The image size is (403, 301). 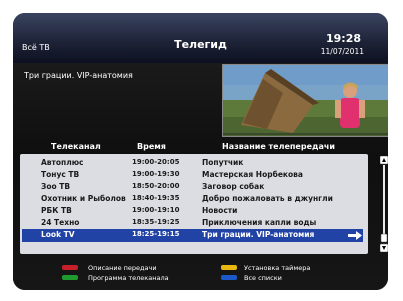 I want to click on legend-yellow-label: Установка таймера, so click(x=277, y=268).